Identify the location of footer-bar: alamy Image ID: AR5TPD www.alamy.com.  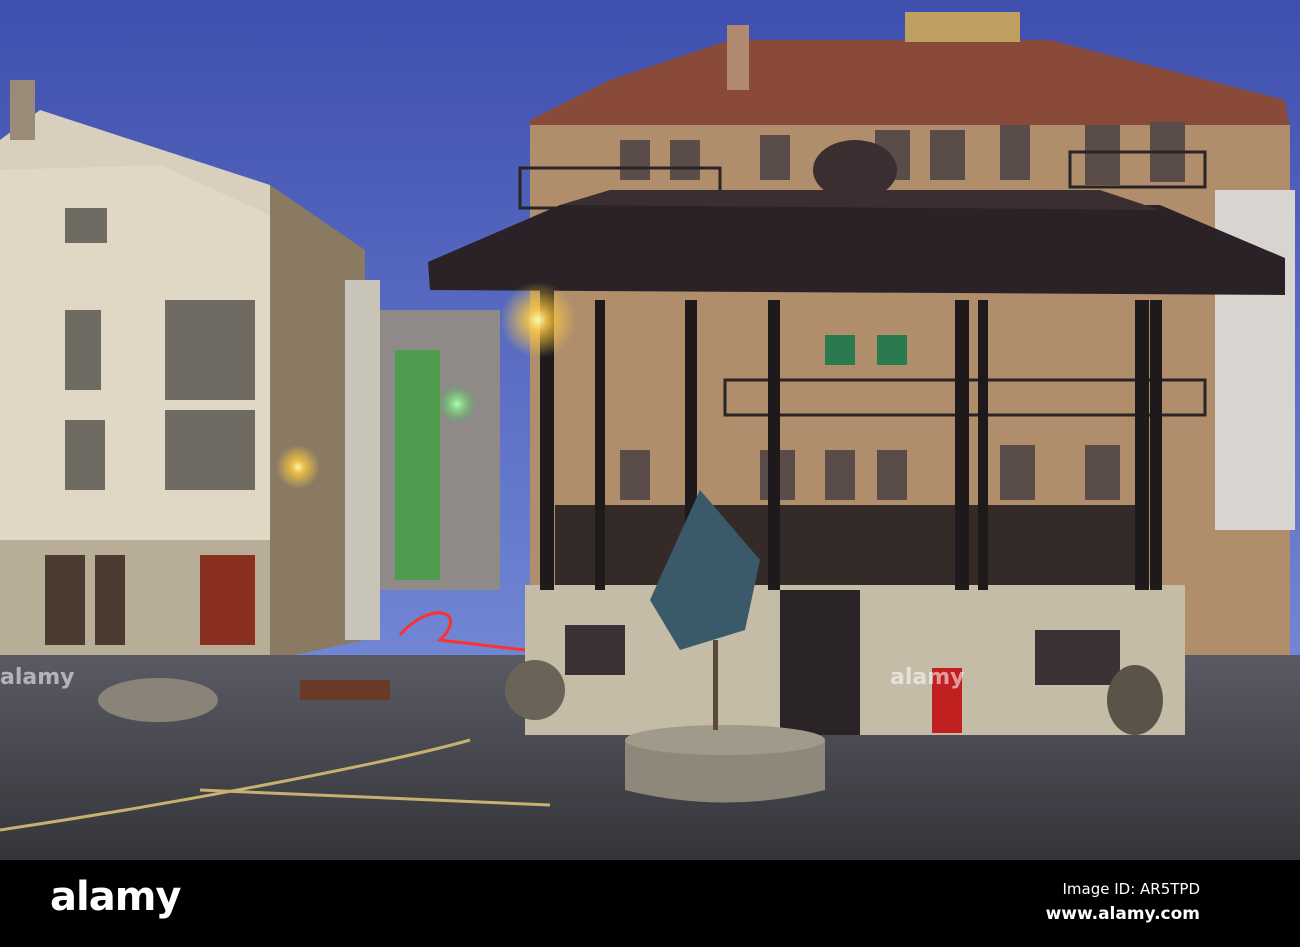
(650, 903).